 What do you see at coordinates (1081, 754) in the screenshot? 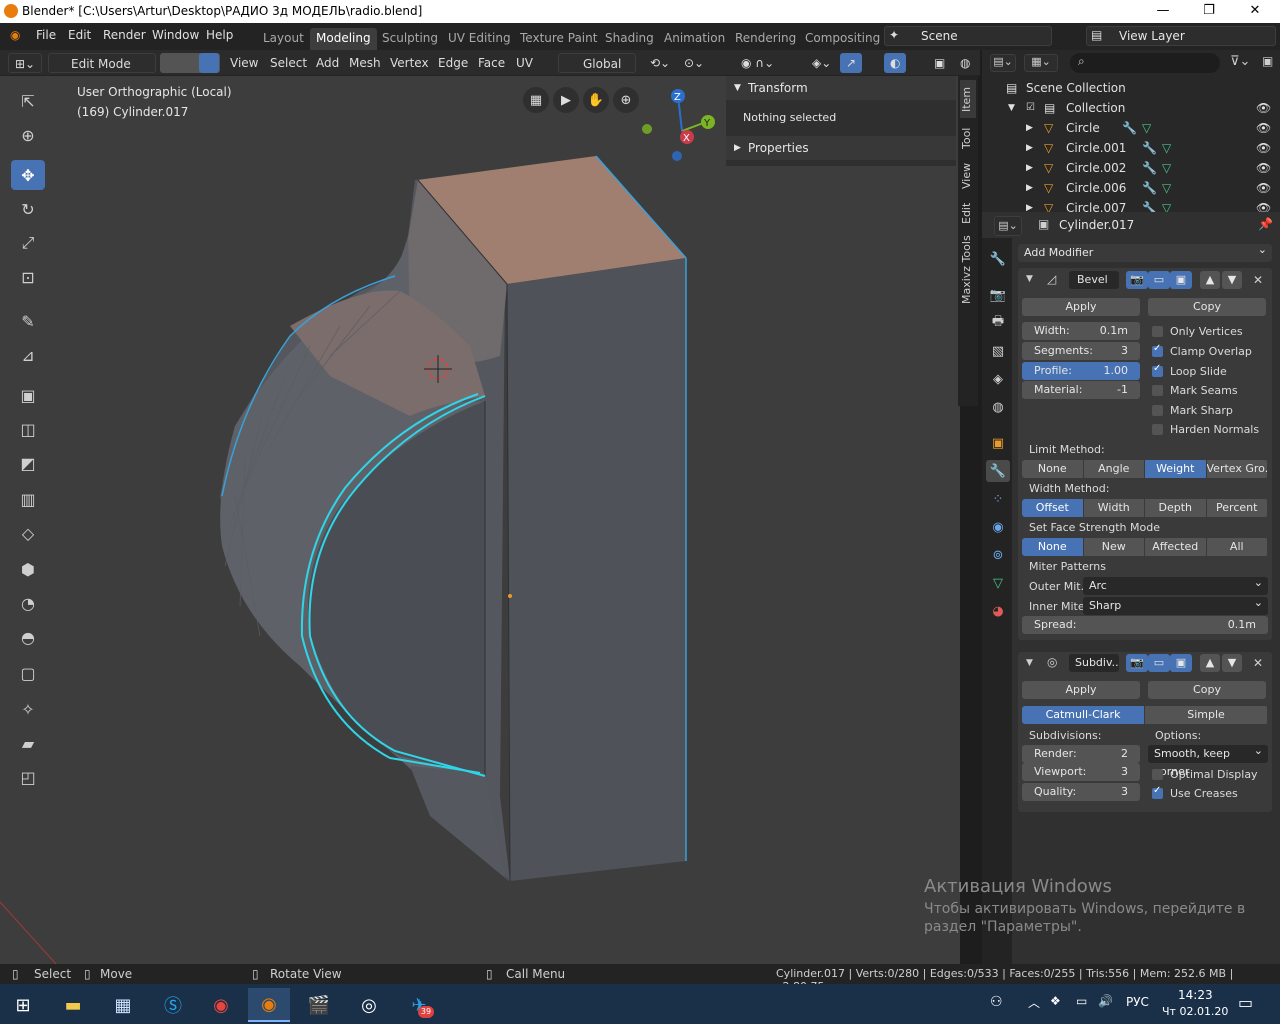
I see `render-levels-field: Render: 2` at bounding box center [1081, 754].